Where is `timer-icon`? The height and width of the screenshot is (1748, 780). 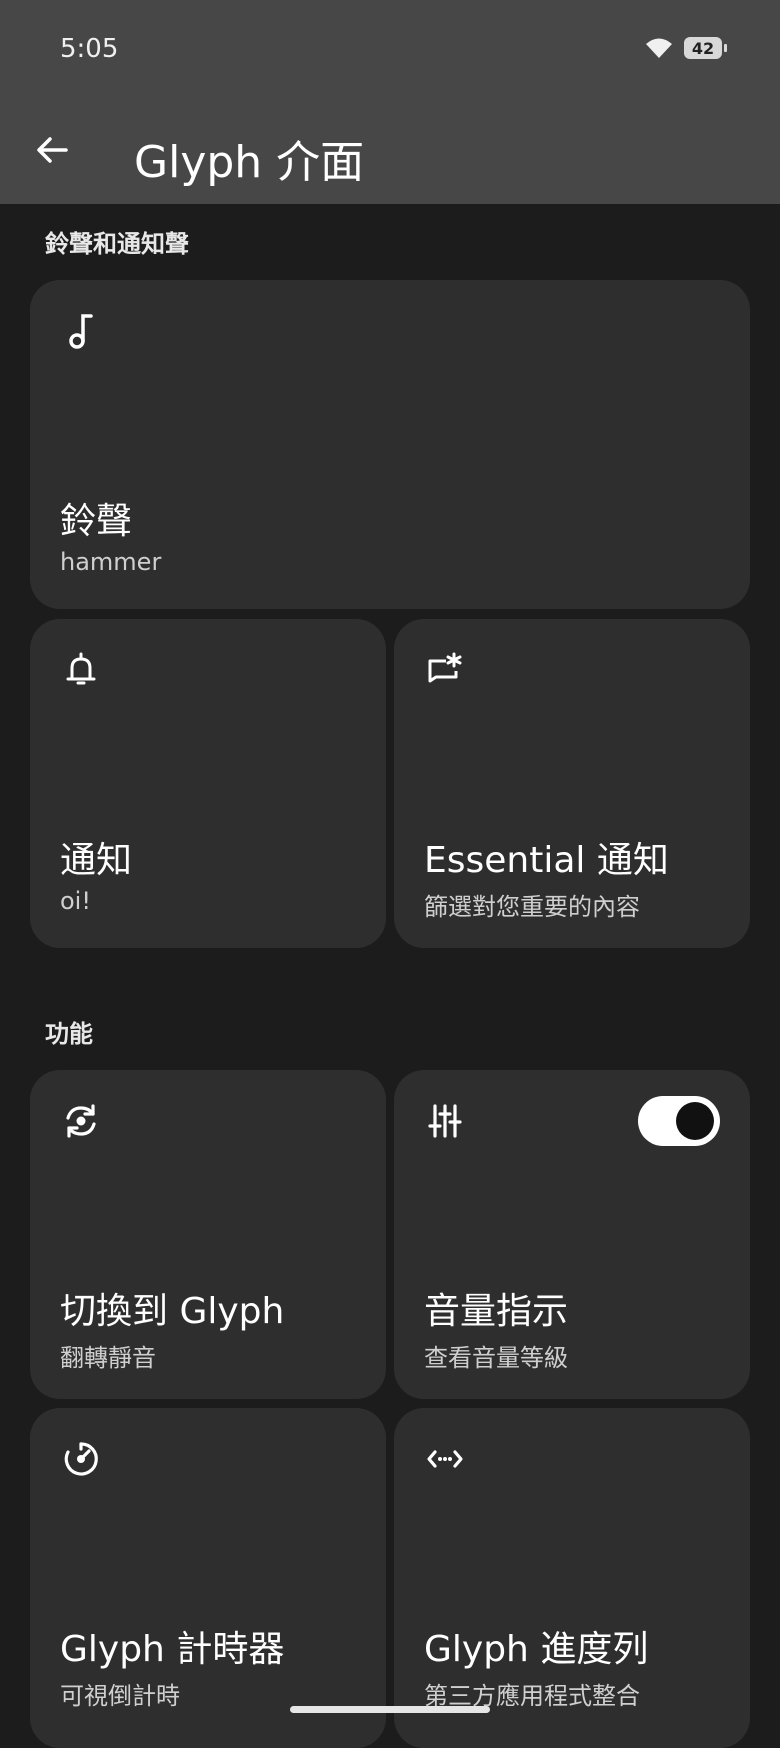
timer-icon is located at coordinates (81, 1459).